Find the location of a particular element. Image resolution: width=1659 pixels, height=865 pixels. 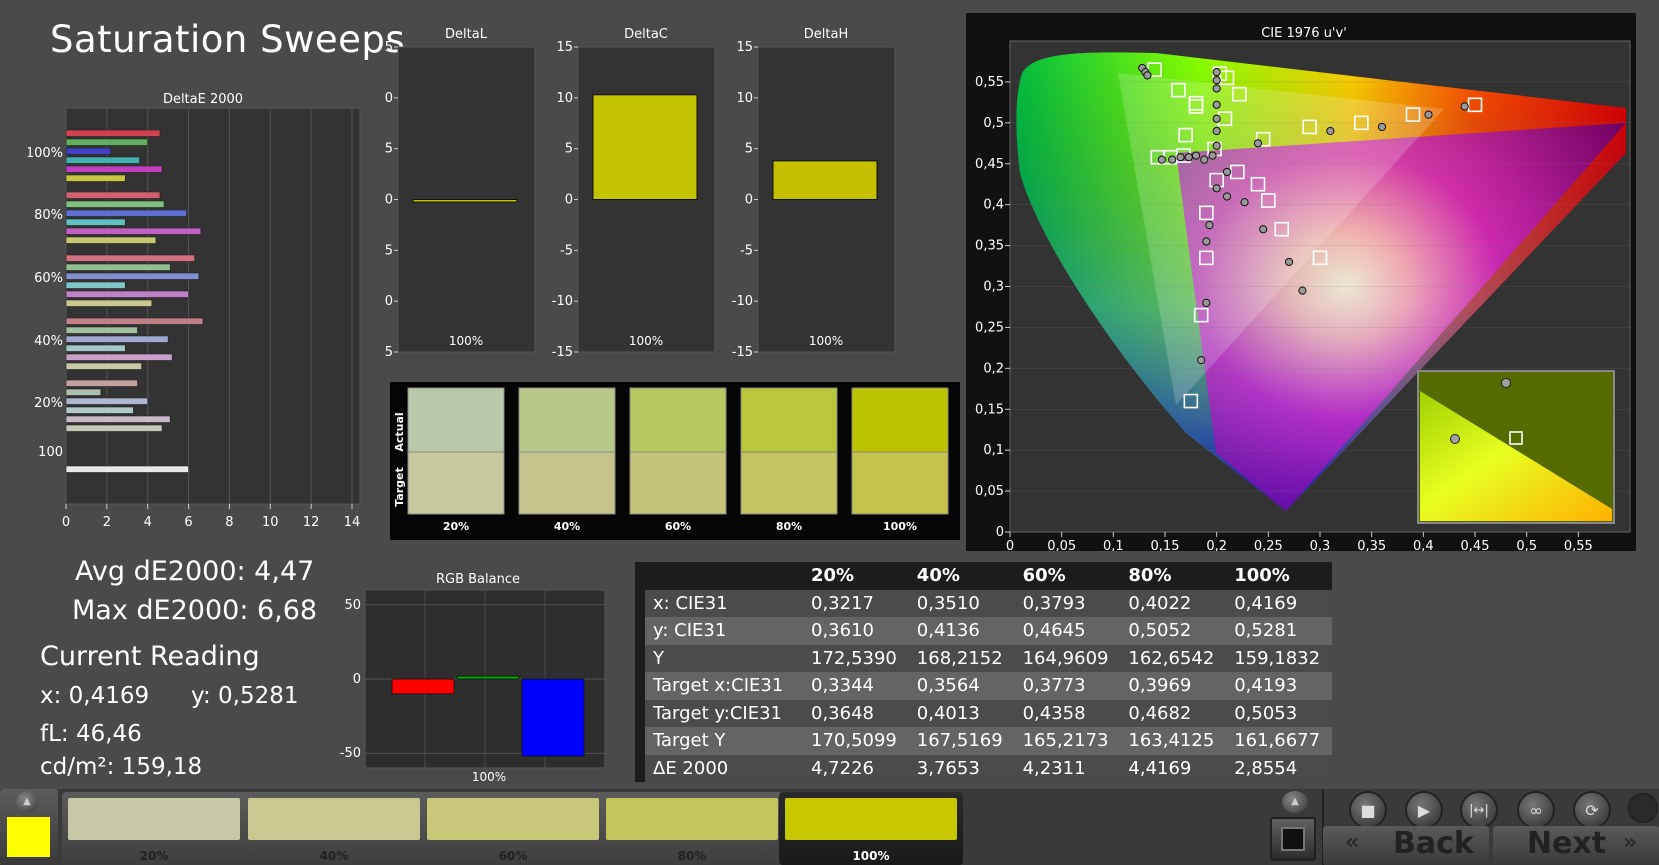

table-header: 100% is located at coordinates (1279, 576).